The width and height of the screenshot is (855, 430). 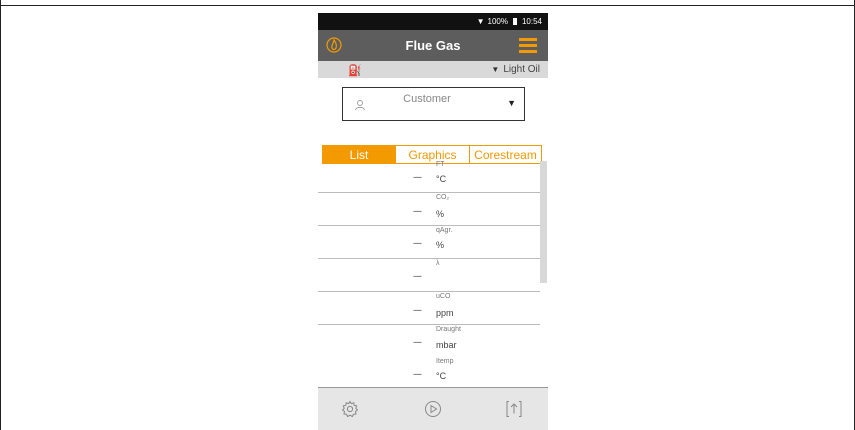 What do you see at coordinates (429, 209) in the screenshot?
I see `list-item: ---- CO₂ %` at bounding box center [429, 209].